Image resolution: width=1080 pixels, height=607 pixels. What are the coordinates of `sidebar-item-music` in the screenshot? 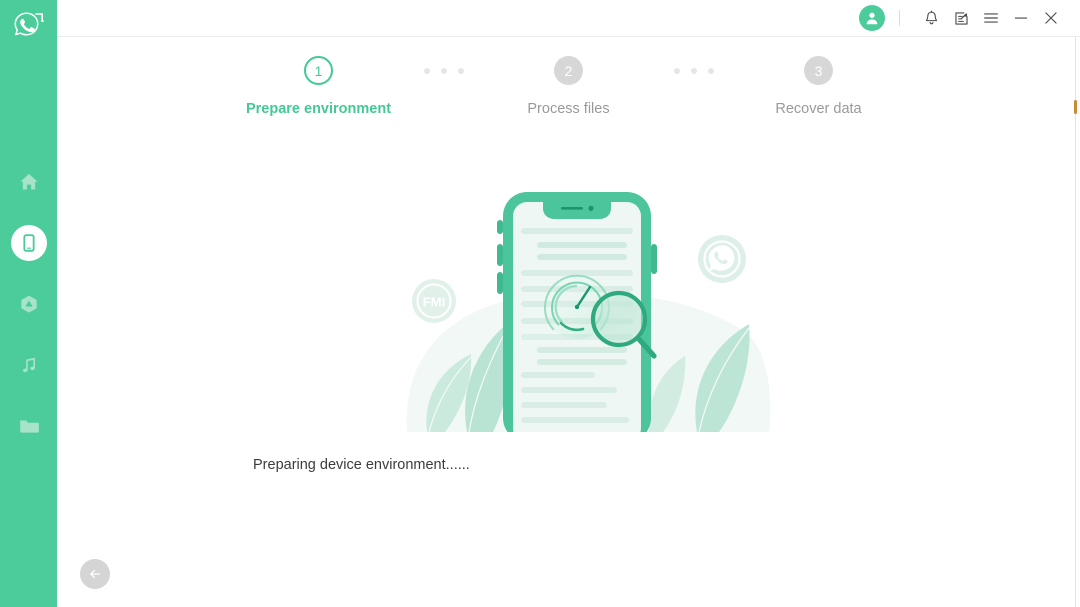 It's located at (29, 365).